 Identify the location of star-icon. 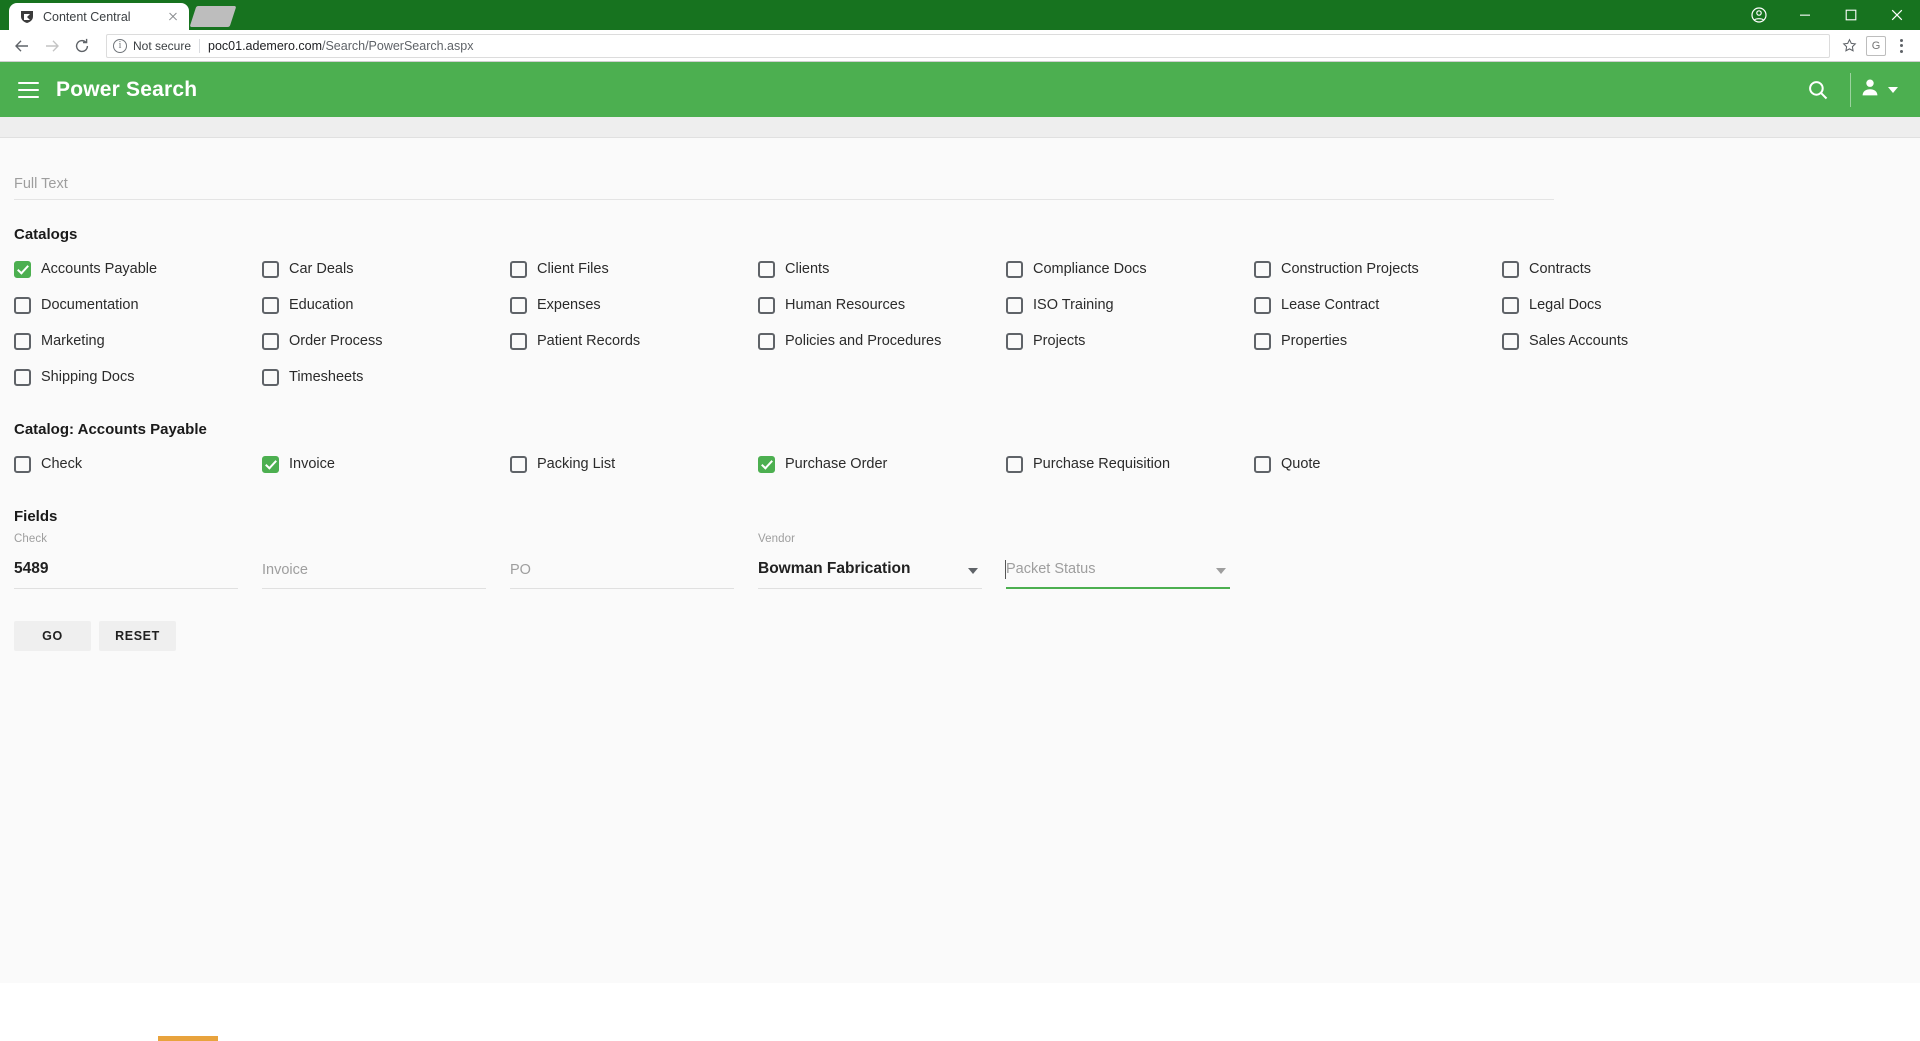
(1849, 46).